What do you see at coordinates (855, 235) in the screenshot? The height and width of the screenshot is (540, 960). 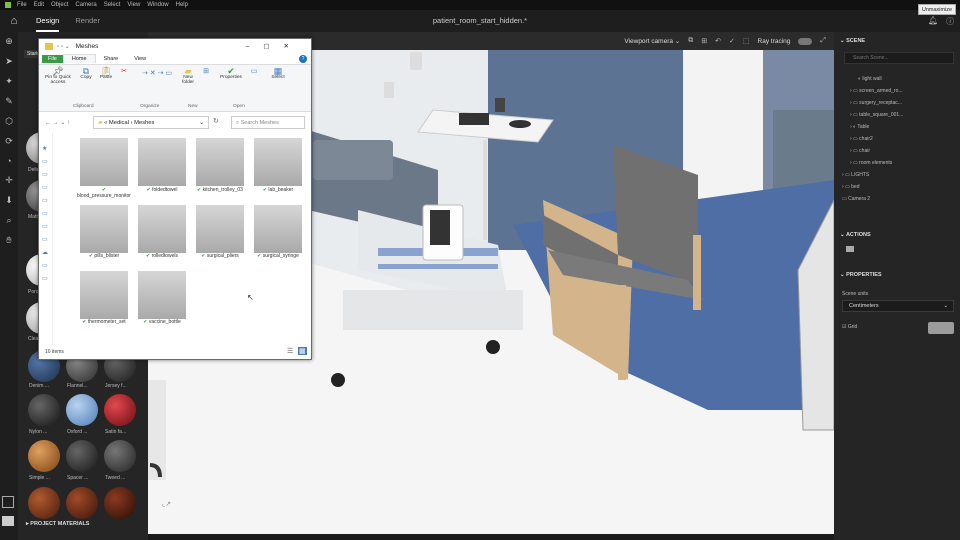 I see `actions-heading: ⌄ ACTIONS` at bounding box center [855, 235].